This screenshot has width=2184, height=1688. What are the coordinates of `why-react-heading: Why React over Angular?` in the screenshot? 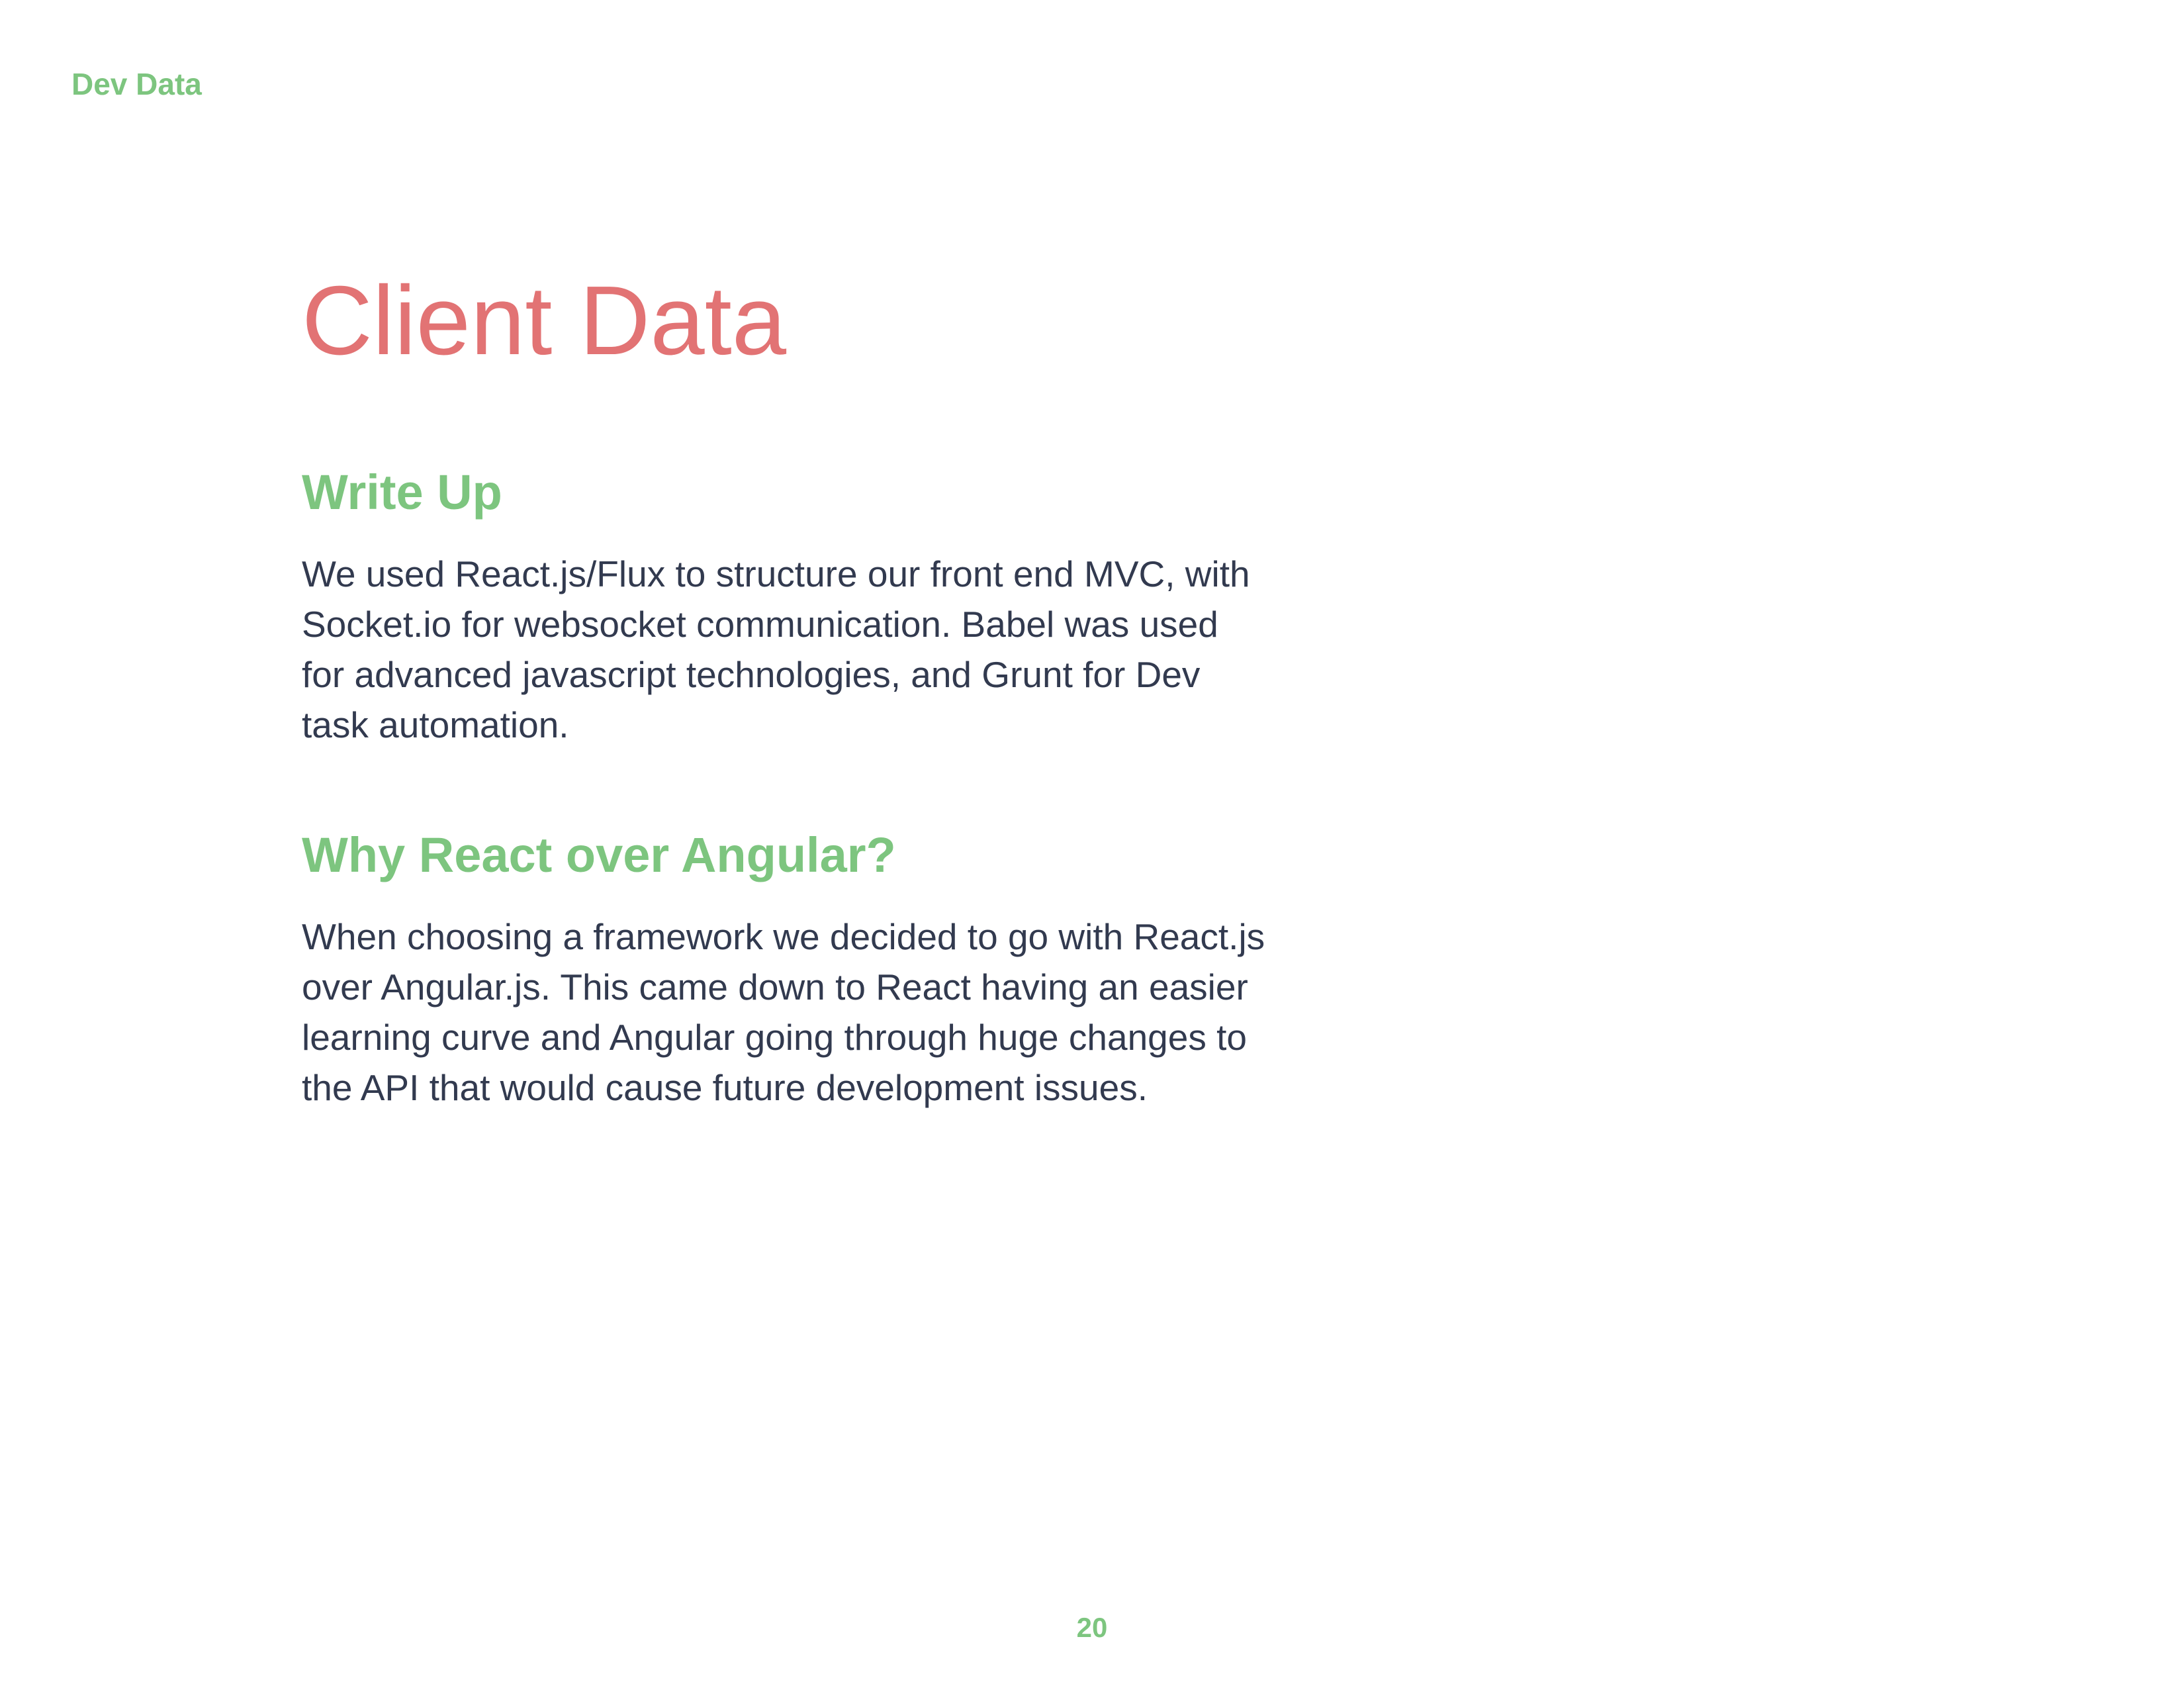 It's located at (599, 854).